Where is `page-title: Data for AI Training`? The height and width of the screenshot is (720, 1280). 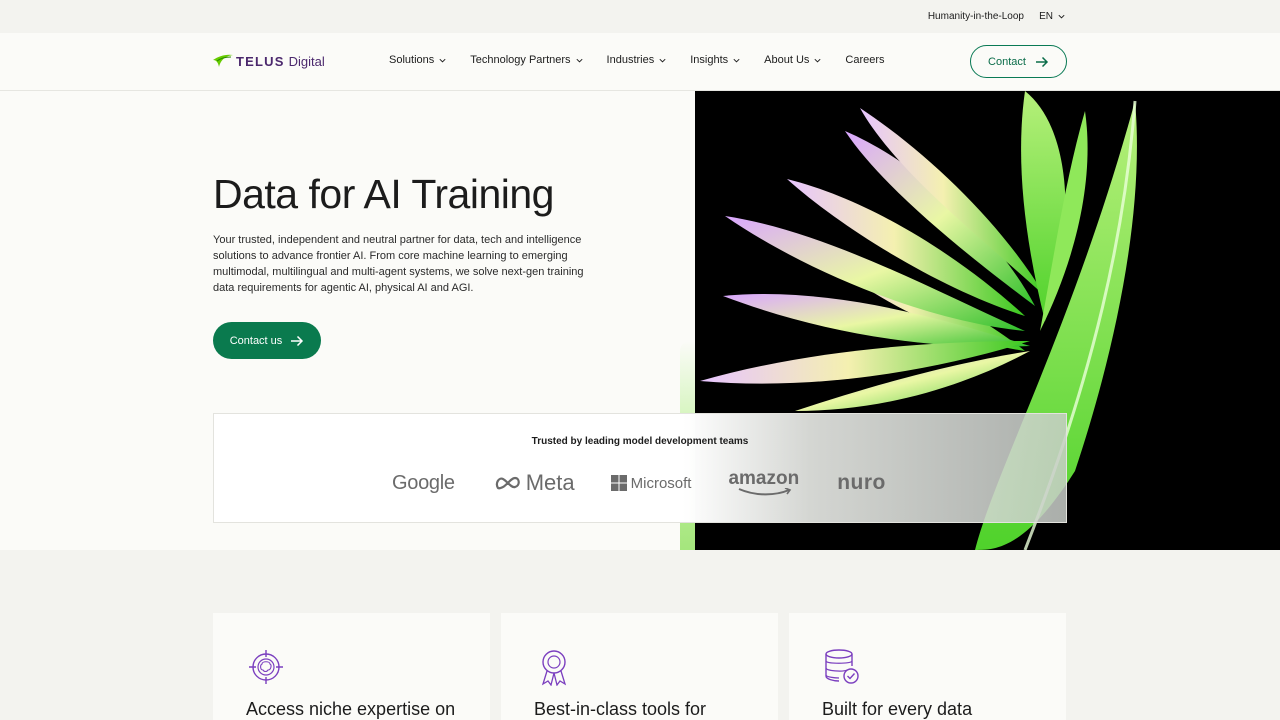
page-title: Data for AI Training is located at coordinates (383, 194).